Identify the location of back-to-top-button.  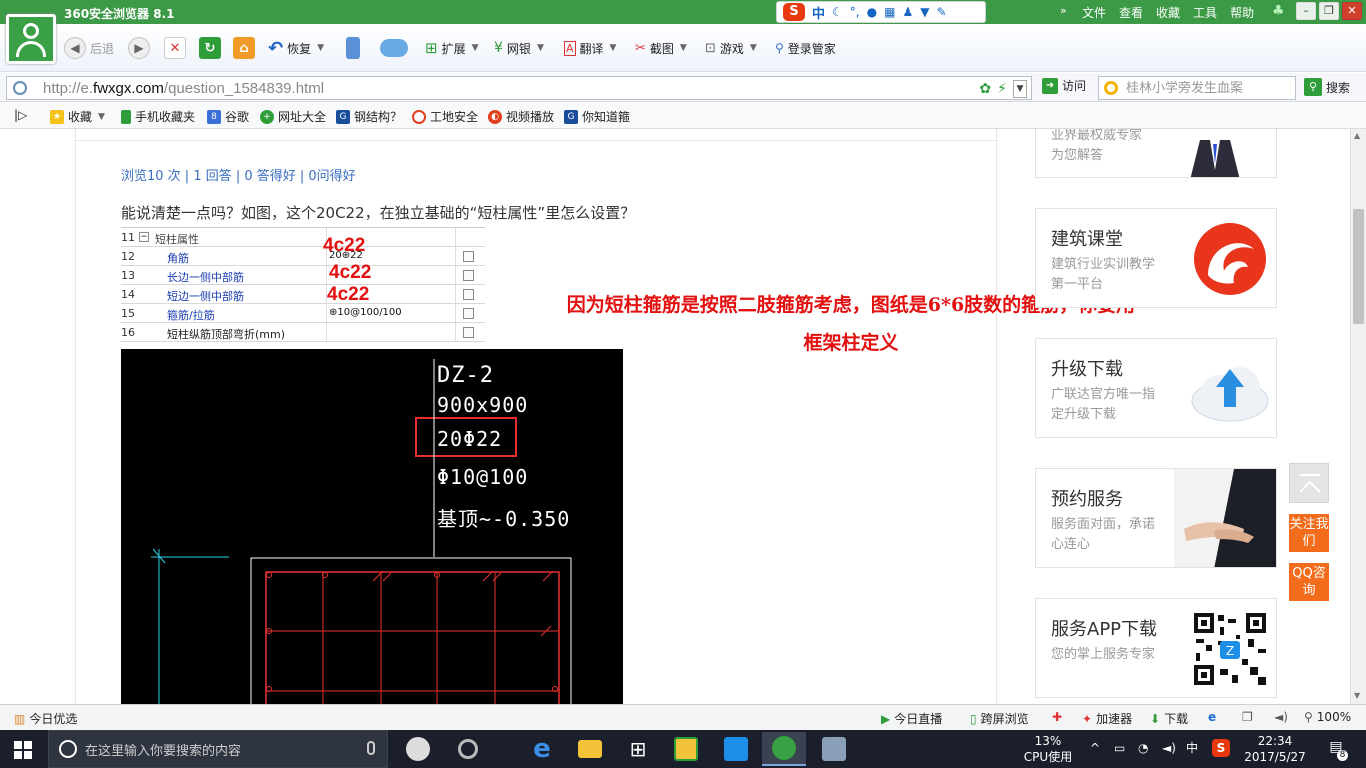
(1309, 483).